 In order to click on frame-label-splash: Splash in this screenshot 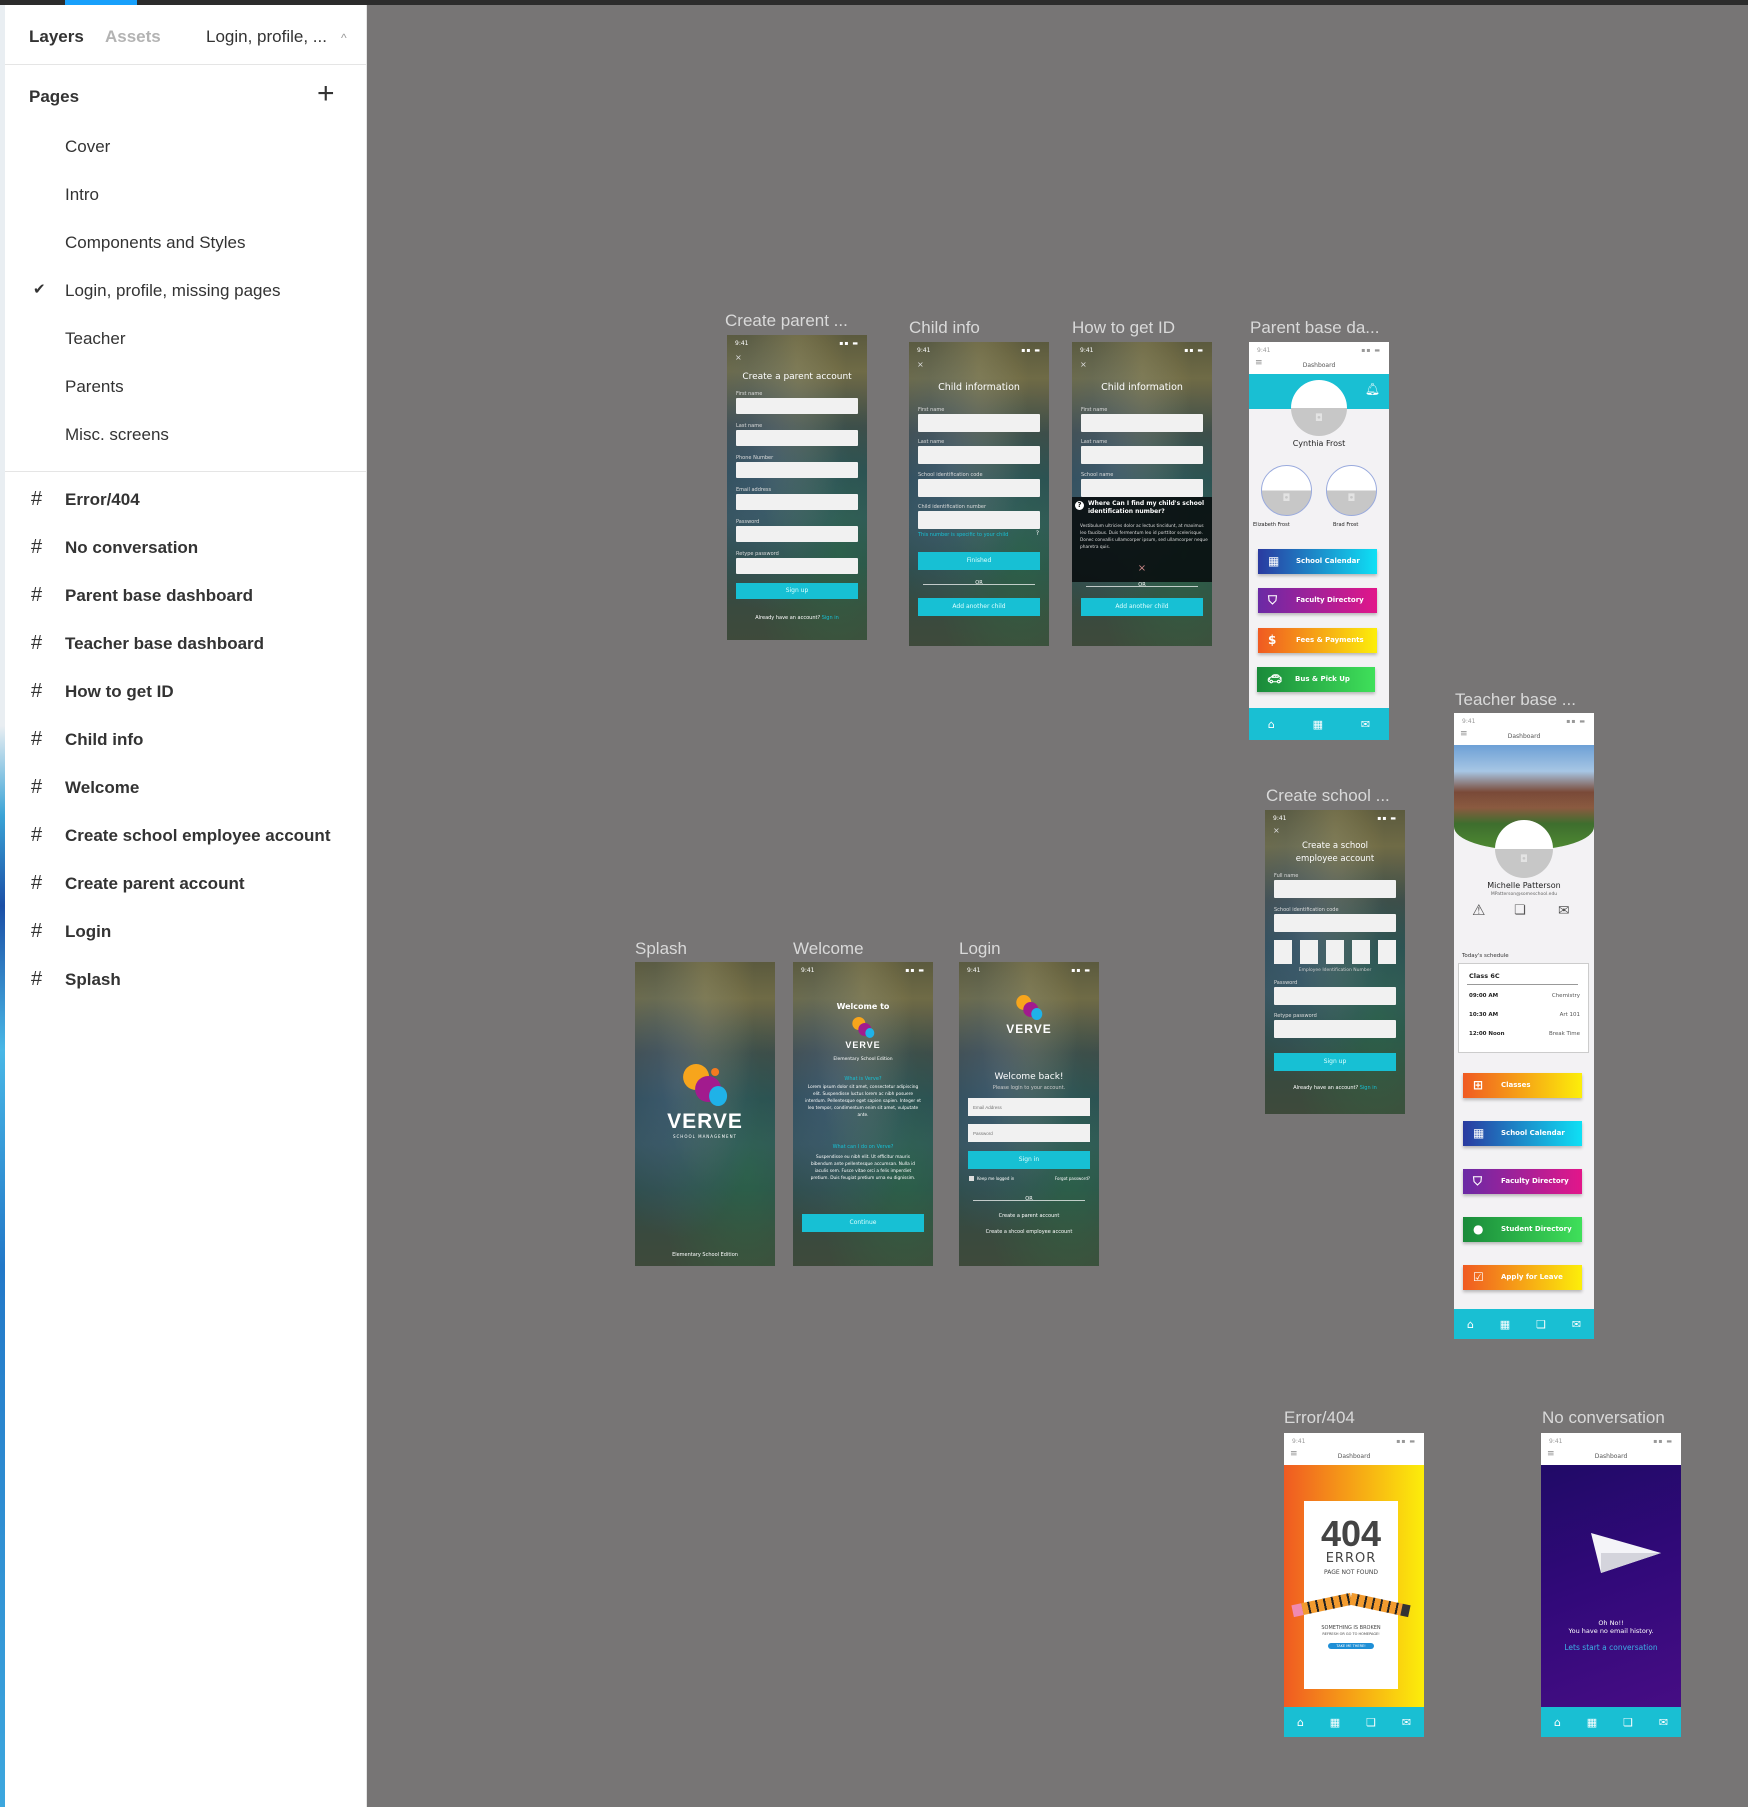, I will do `click(661, 949)`.